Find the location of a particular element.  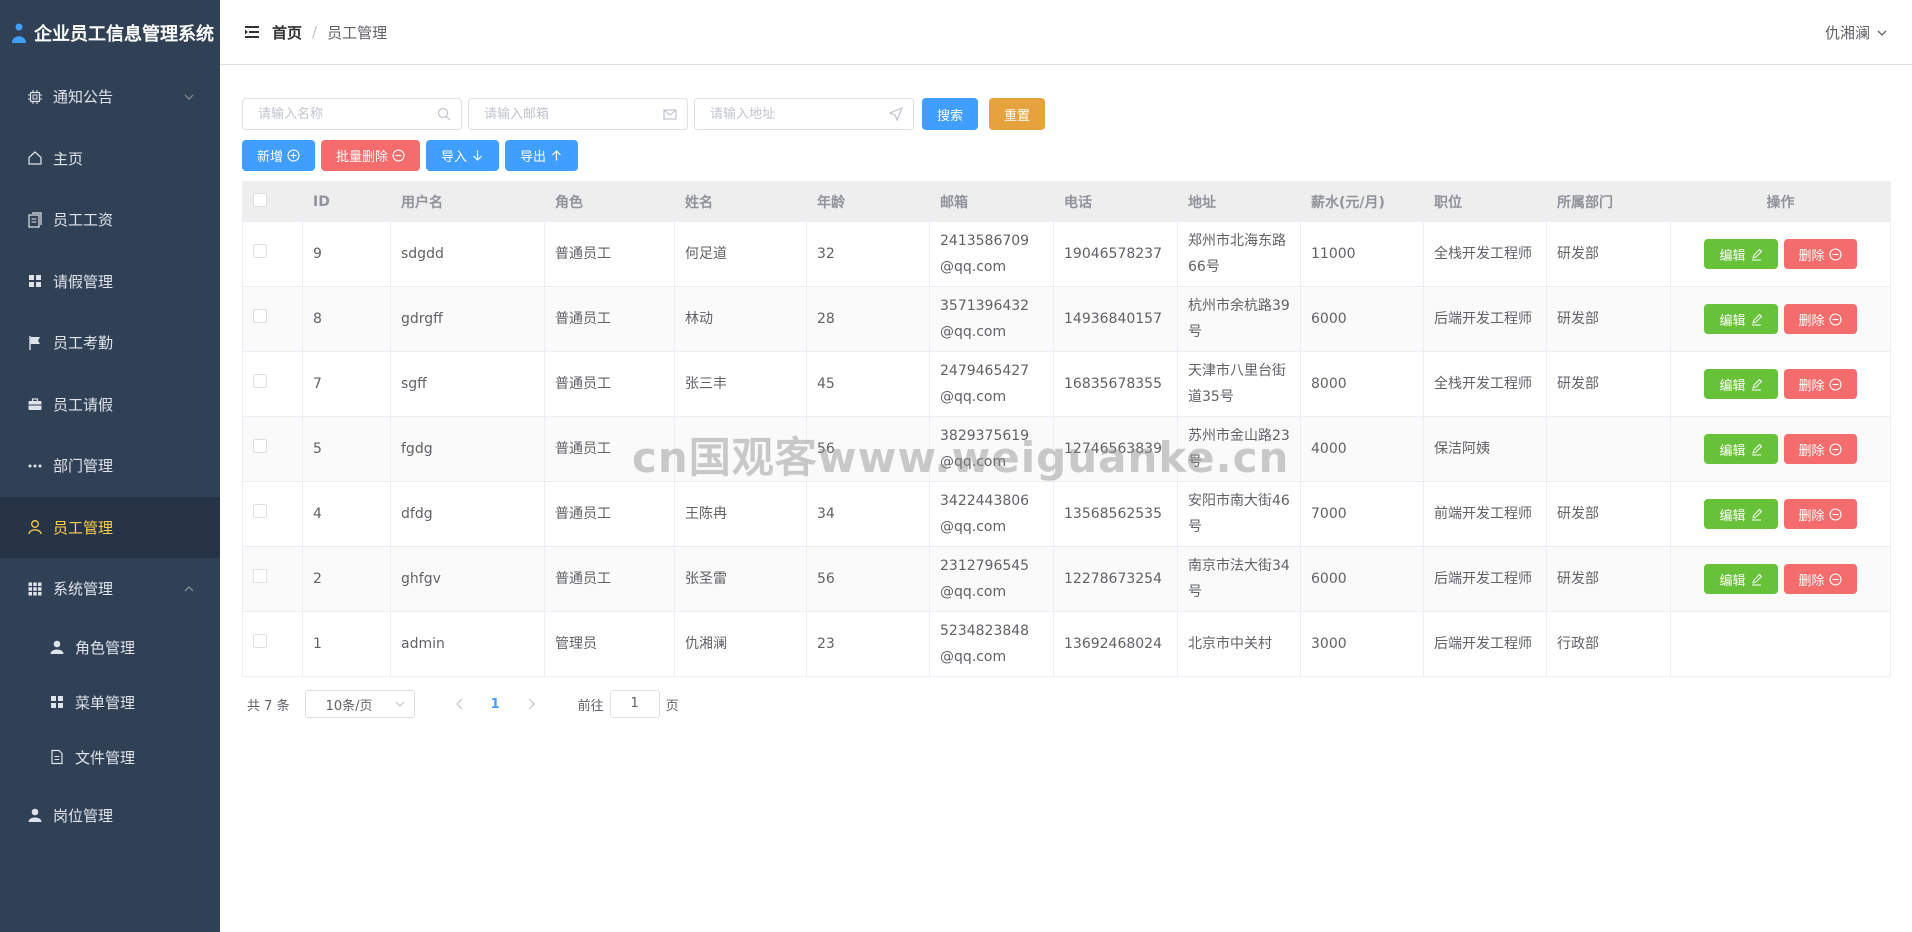

address-search-wrapper is located at coordinates (804, 114).